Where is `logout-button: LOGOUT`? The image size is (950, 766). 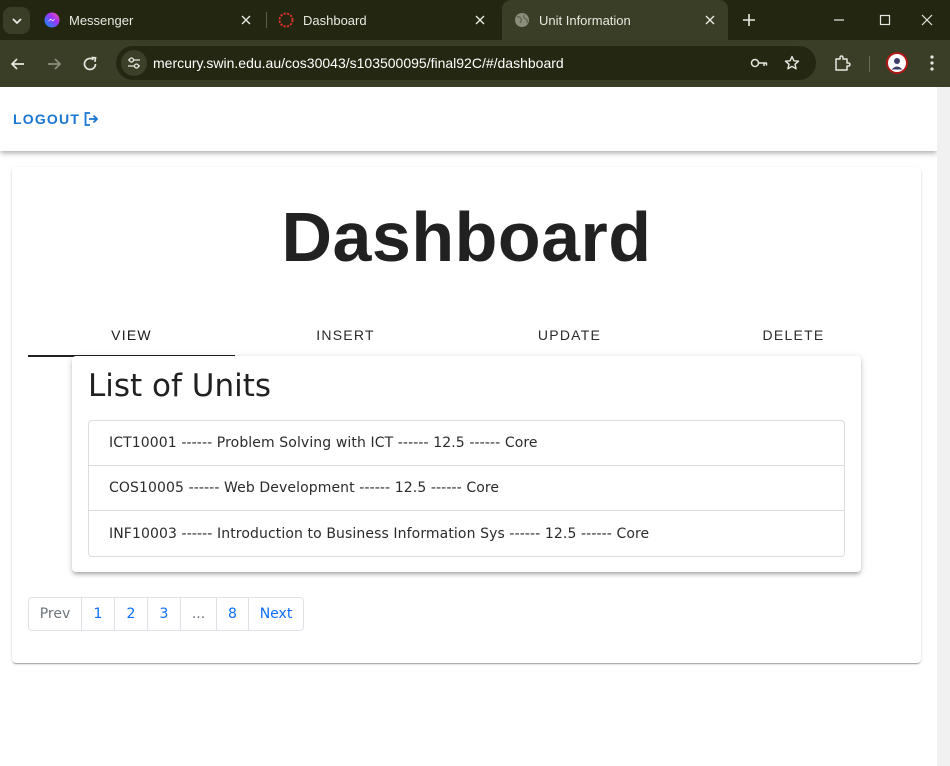
logout-button: LOGOUT is located at coordinates (56, 119).